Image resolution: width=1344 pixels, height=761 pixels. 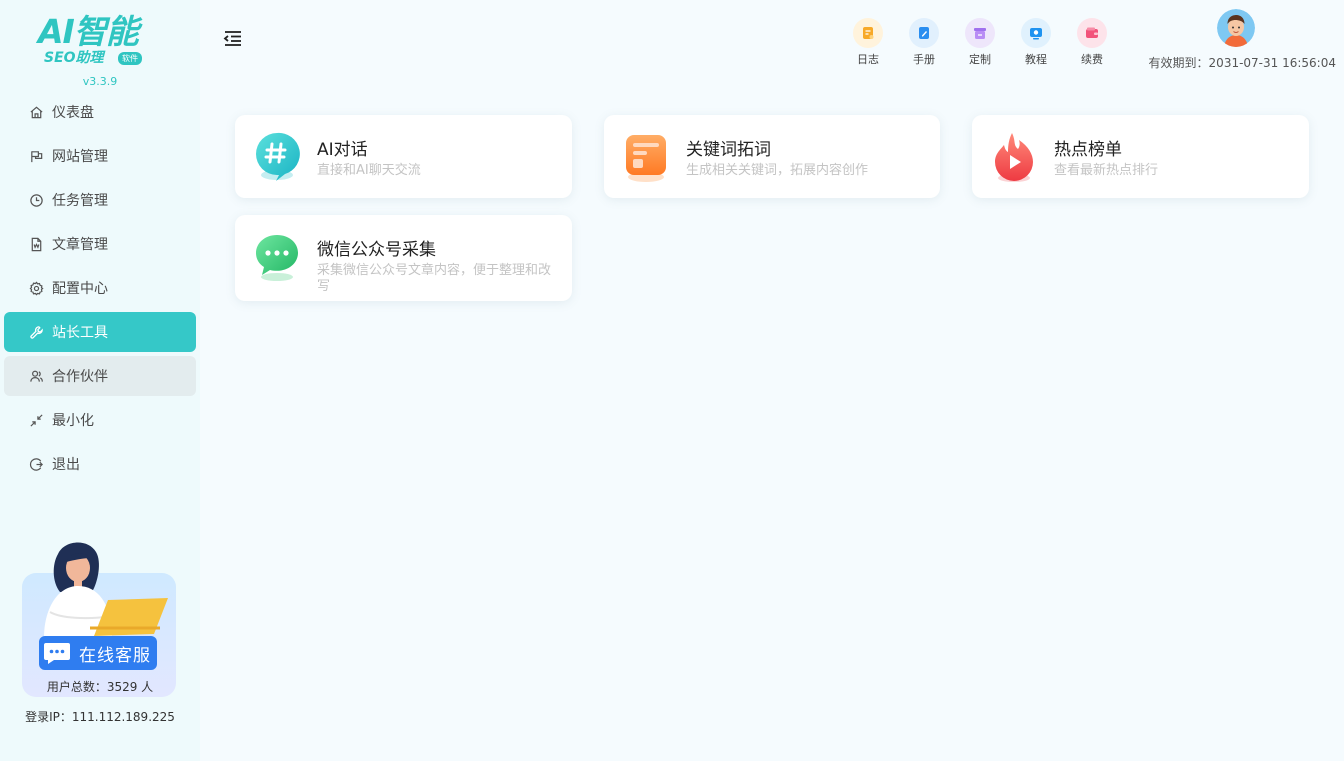 What do you see at coordinates (1140, 156) in the screenshot?
I see `tool-card-hot-list: 热点榜单 查看最新热点排行` at bounding box center [1140, 156].